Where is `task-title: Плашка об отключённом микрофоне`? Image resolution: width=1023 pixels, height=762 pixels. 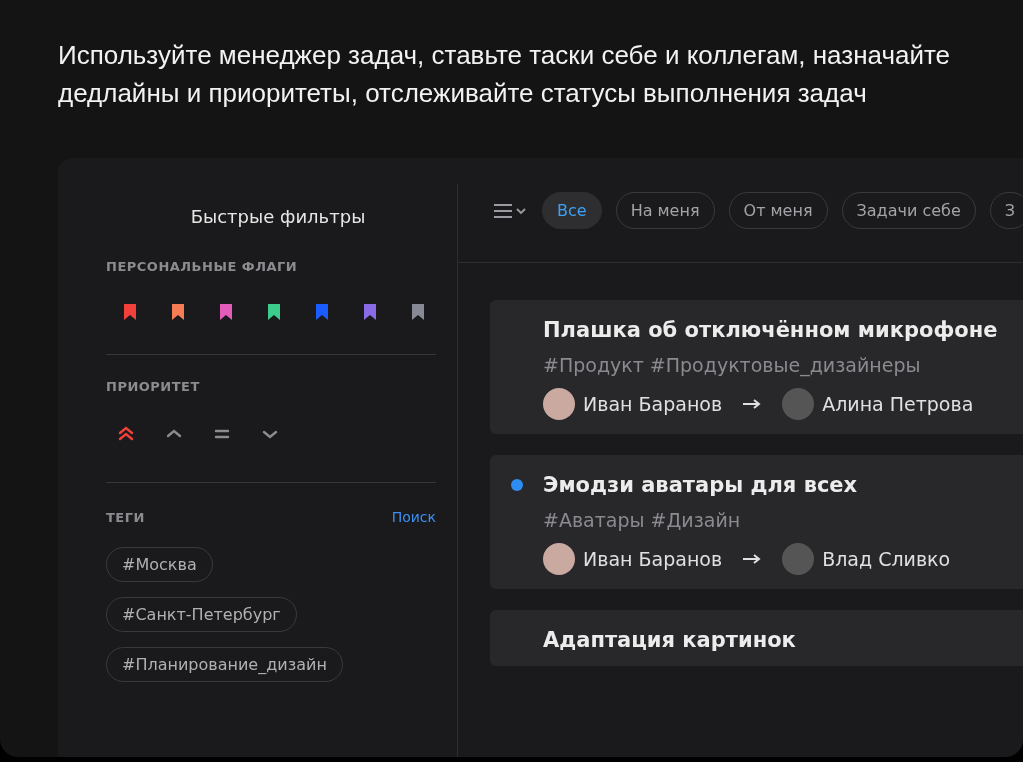 task-title: Плашка об отключённом микрофоне is located at coordinates (770, 330).